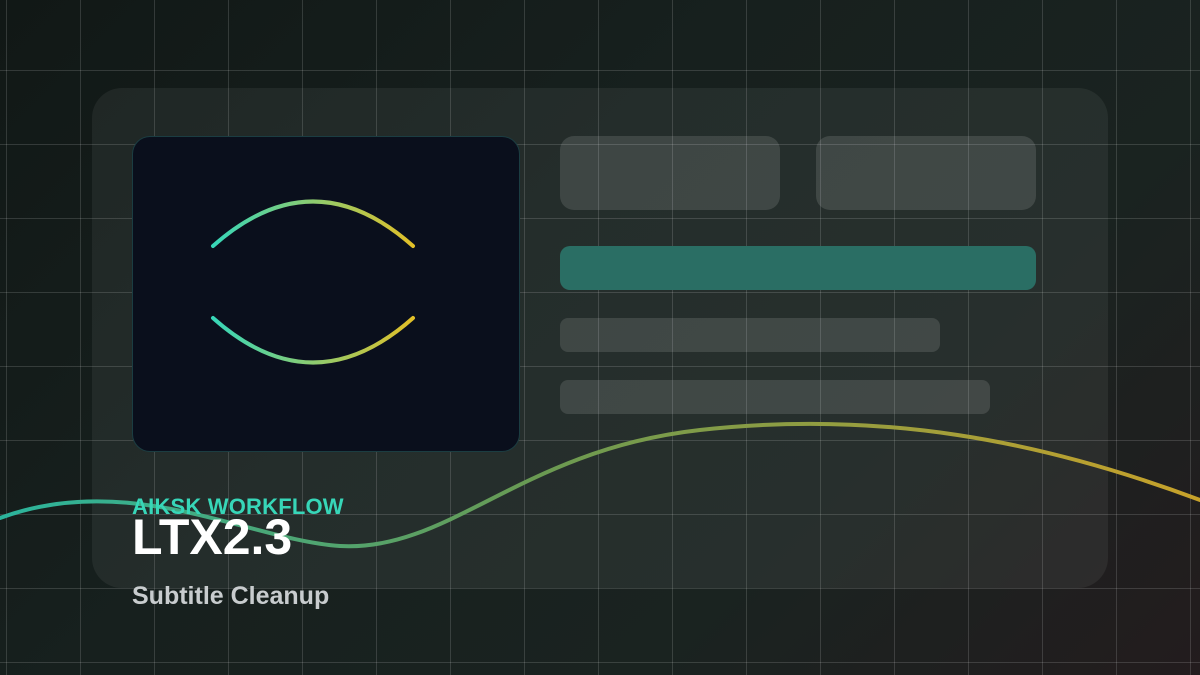 This screenshot has height=675, width=1200. Describe the element at coordinates (313, 282) in the screenshot. I see `eye-icon` at that location.